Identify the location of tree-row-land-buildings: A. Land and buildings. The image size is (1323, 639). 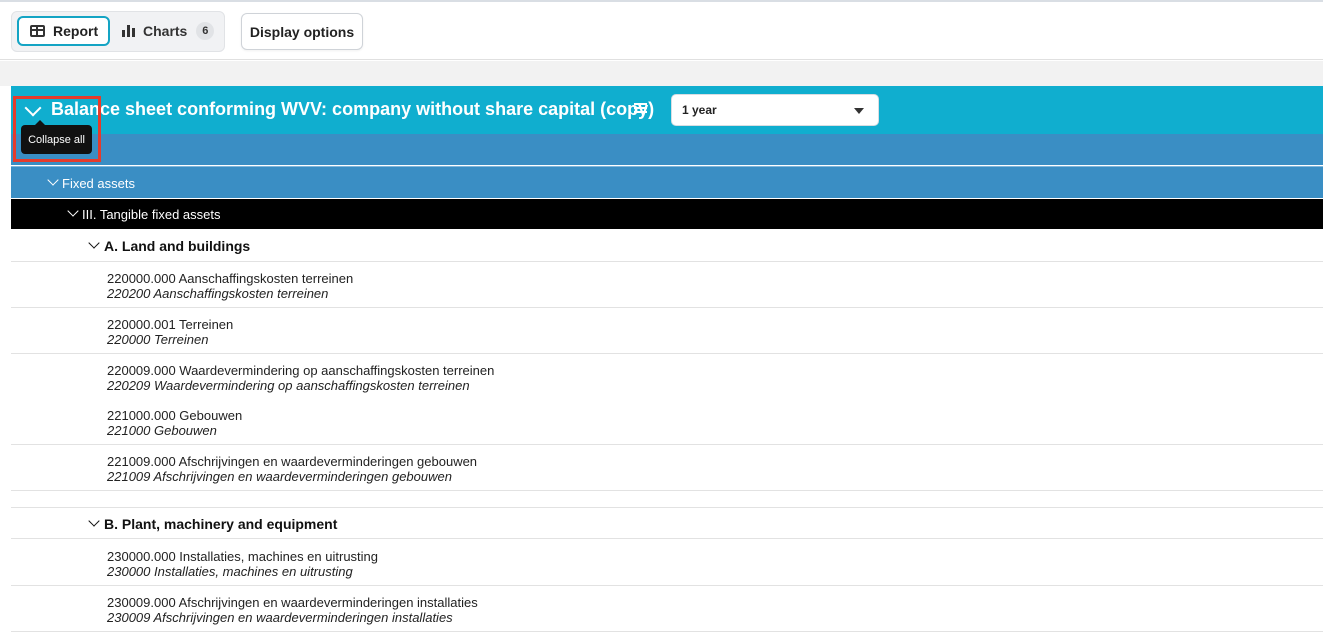
(667, 246).